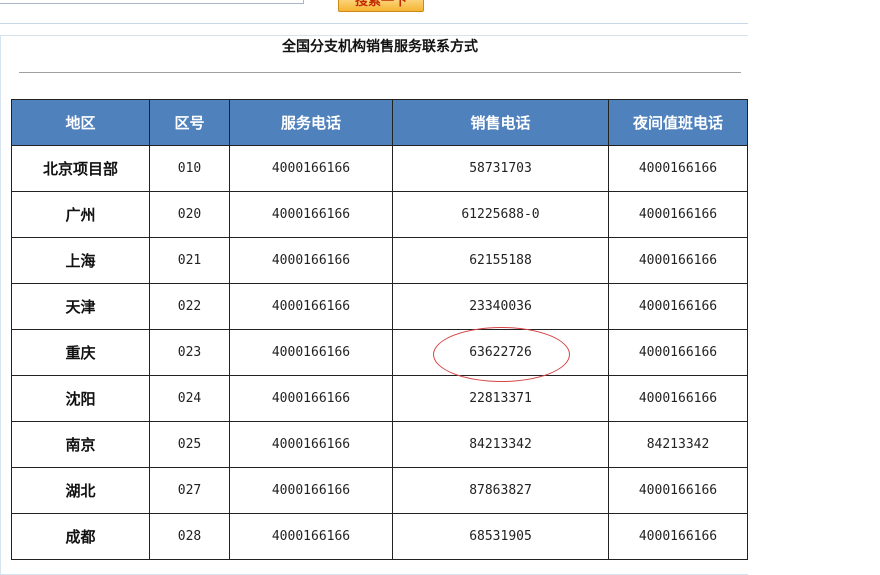 This screenshot has height=575, width=880. What do you see at coordinates (80, 398) in the screenshot?
I see `region-cell: 沈阳` at bounding box center [80, 398].